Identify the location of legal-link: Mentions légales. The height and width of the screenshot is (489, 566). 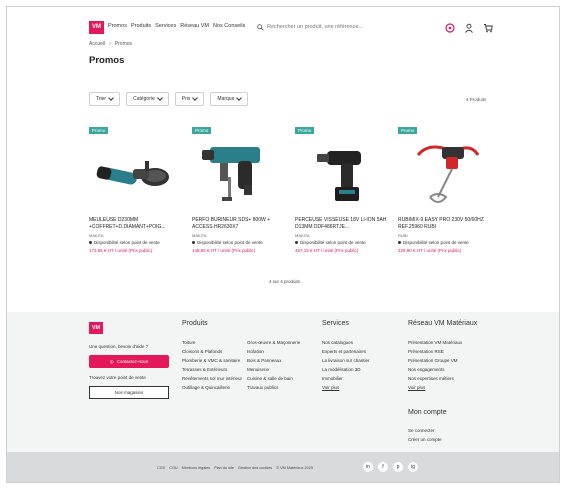
(196, 468).